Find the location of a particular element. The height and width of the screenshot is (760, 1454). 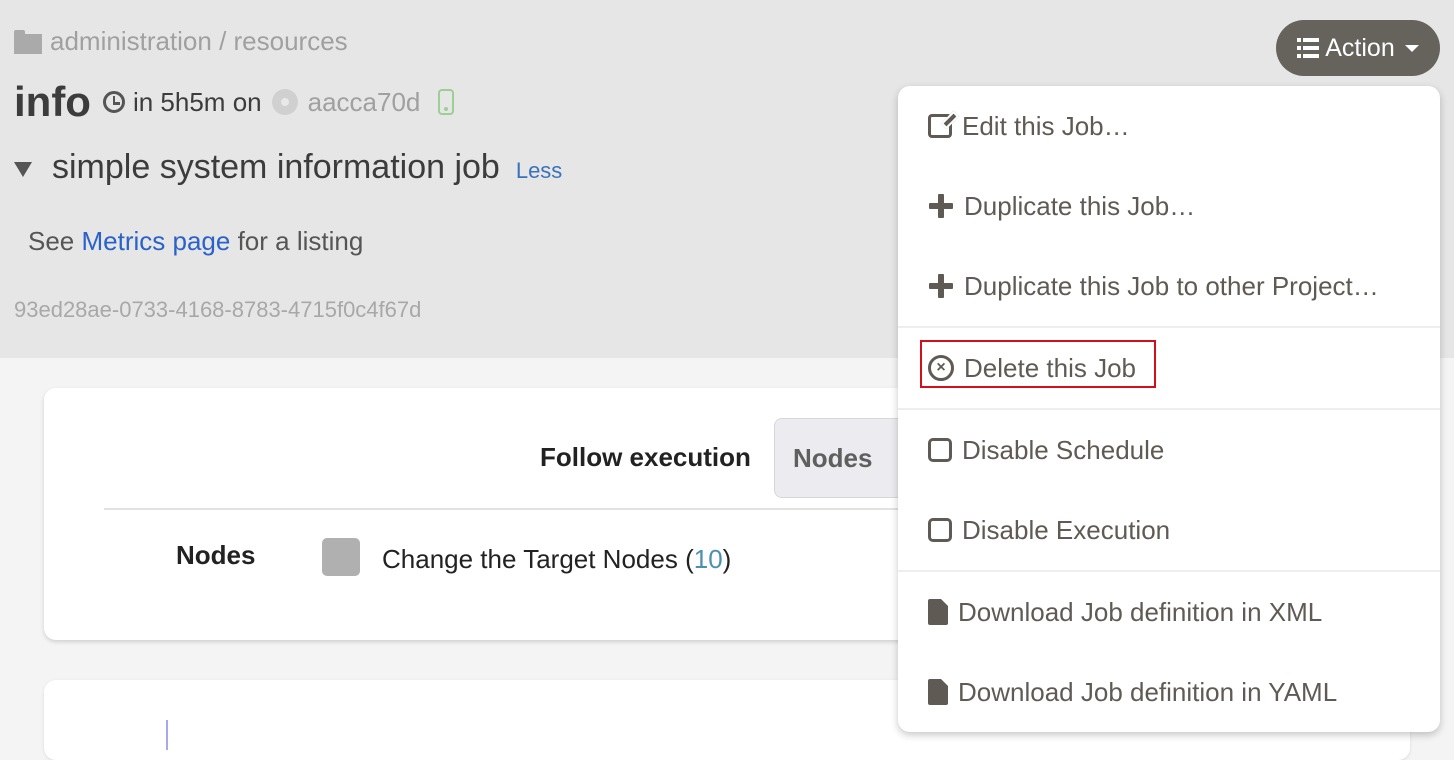

schedule-text: in 5h5m on is located at coordinates (197, 101).